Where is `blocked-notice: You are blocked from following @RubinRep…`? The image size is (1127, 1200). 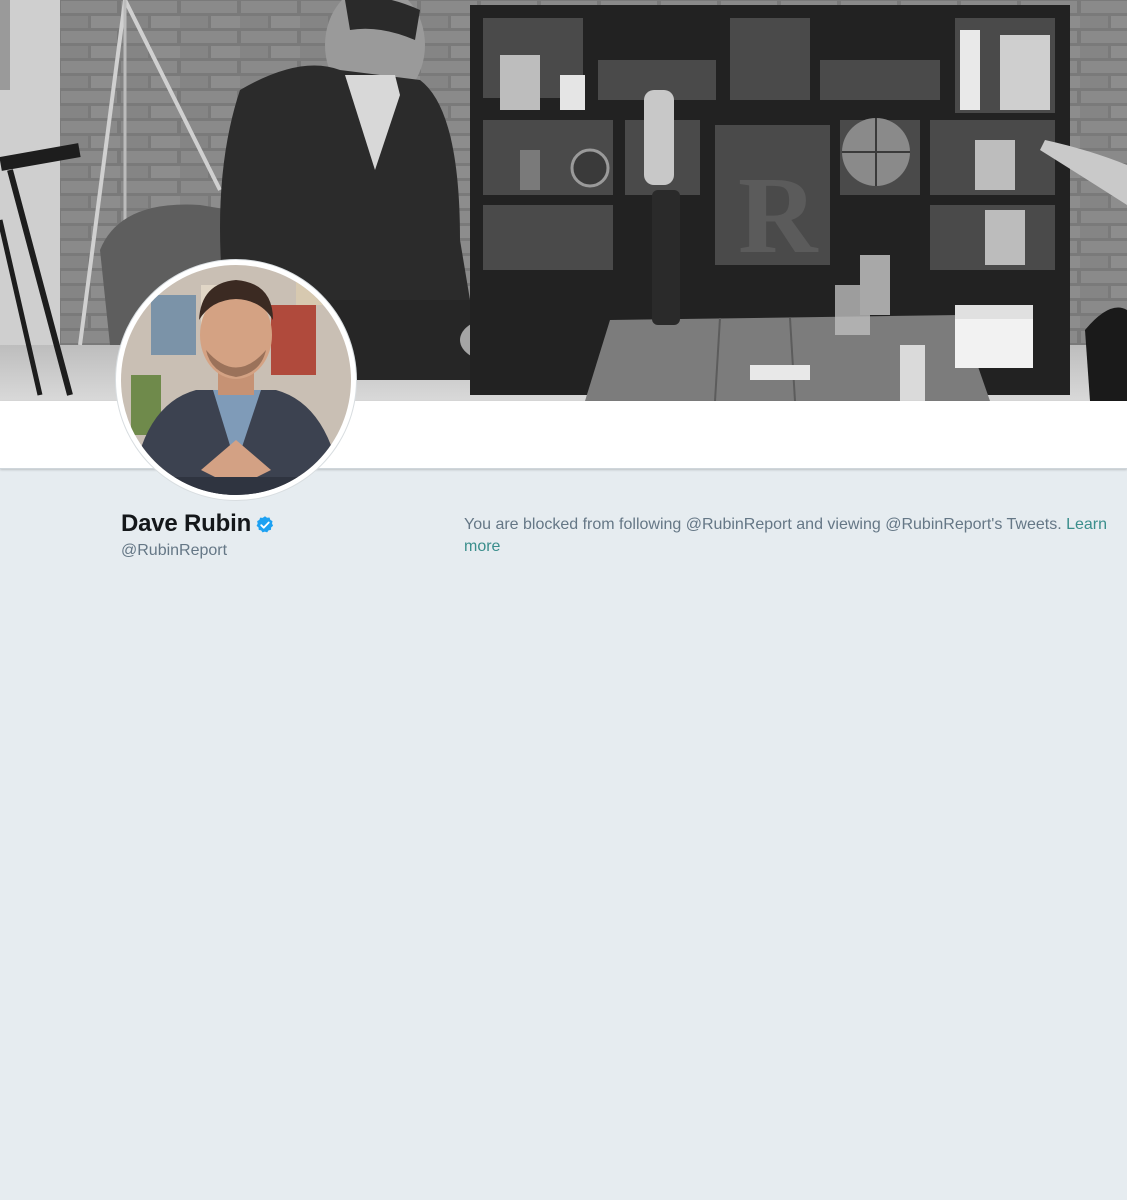
blocked-notice: You are blocked from following @RubinRep… is located at coordinates (789, 536).